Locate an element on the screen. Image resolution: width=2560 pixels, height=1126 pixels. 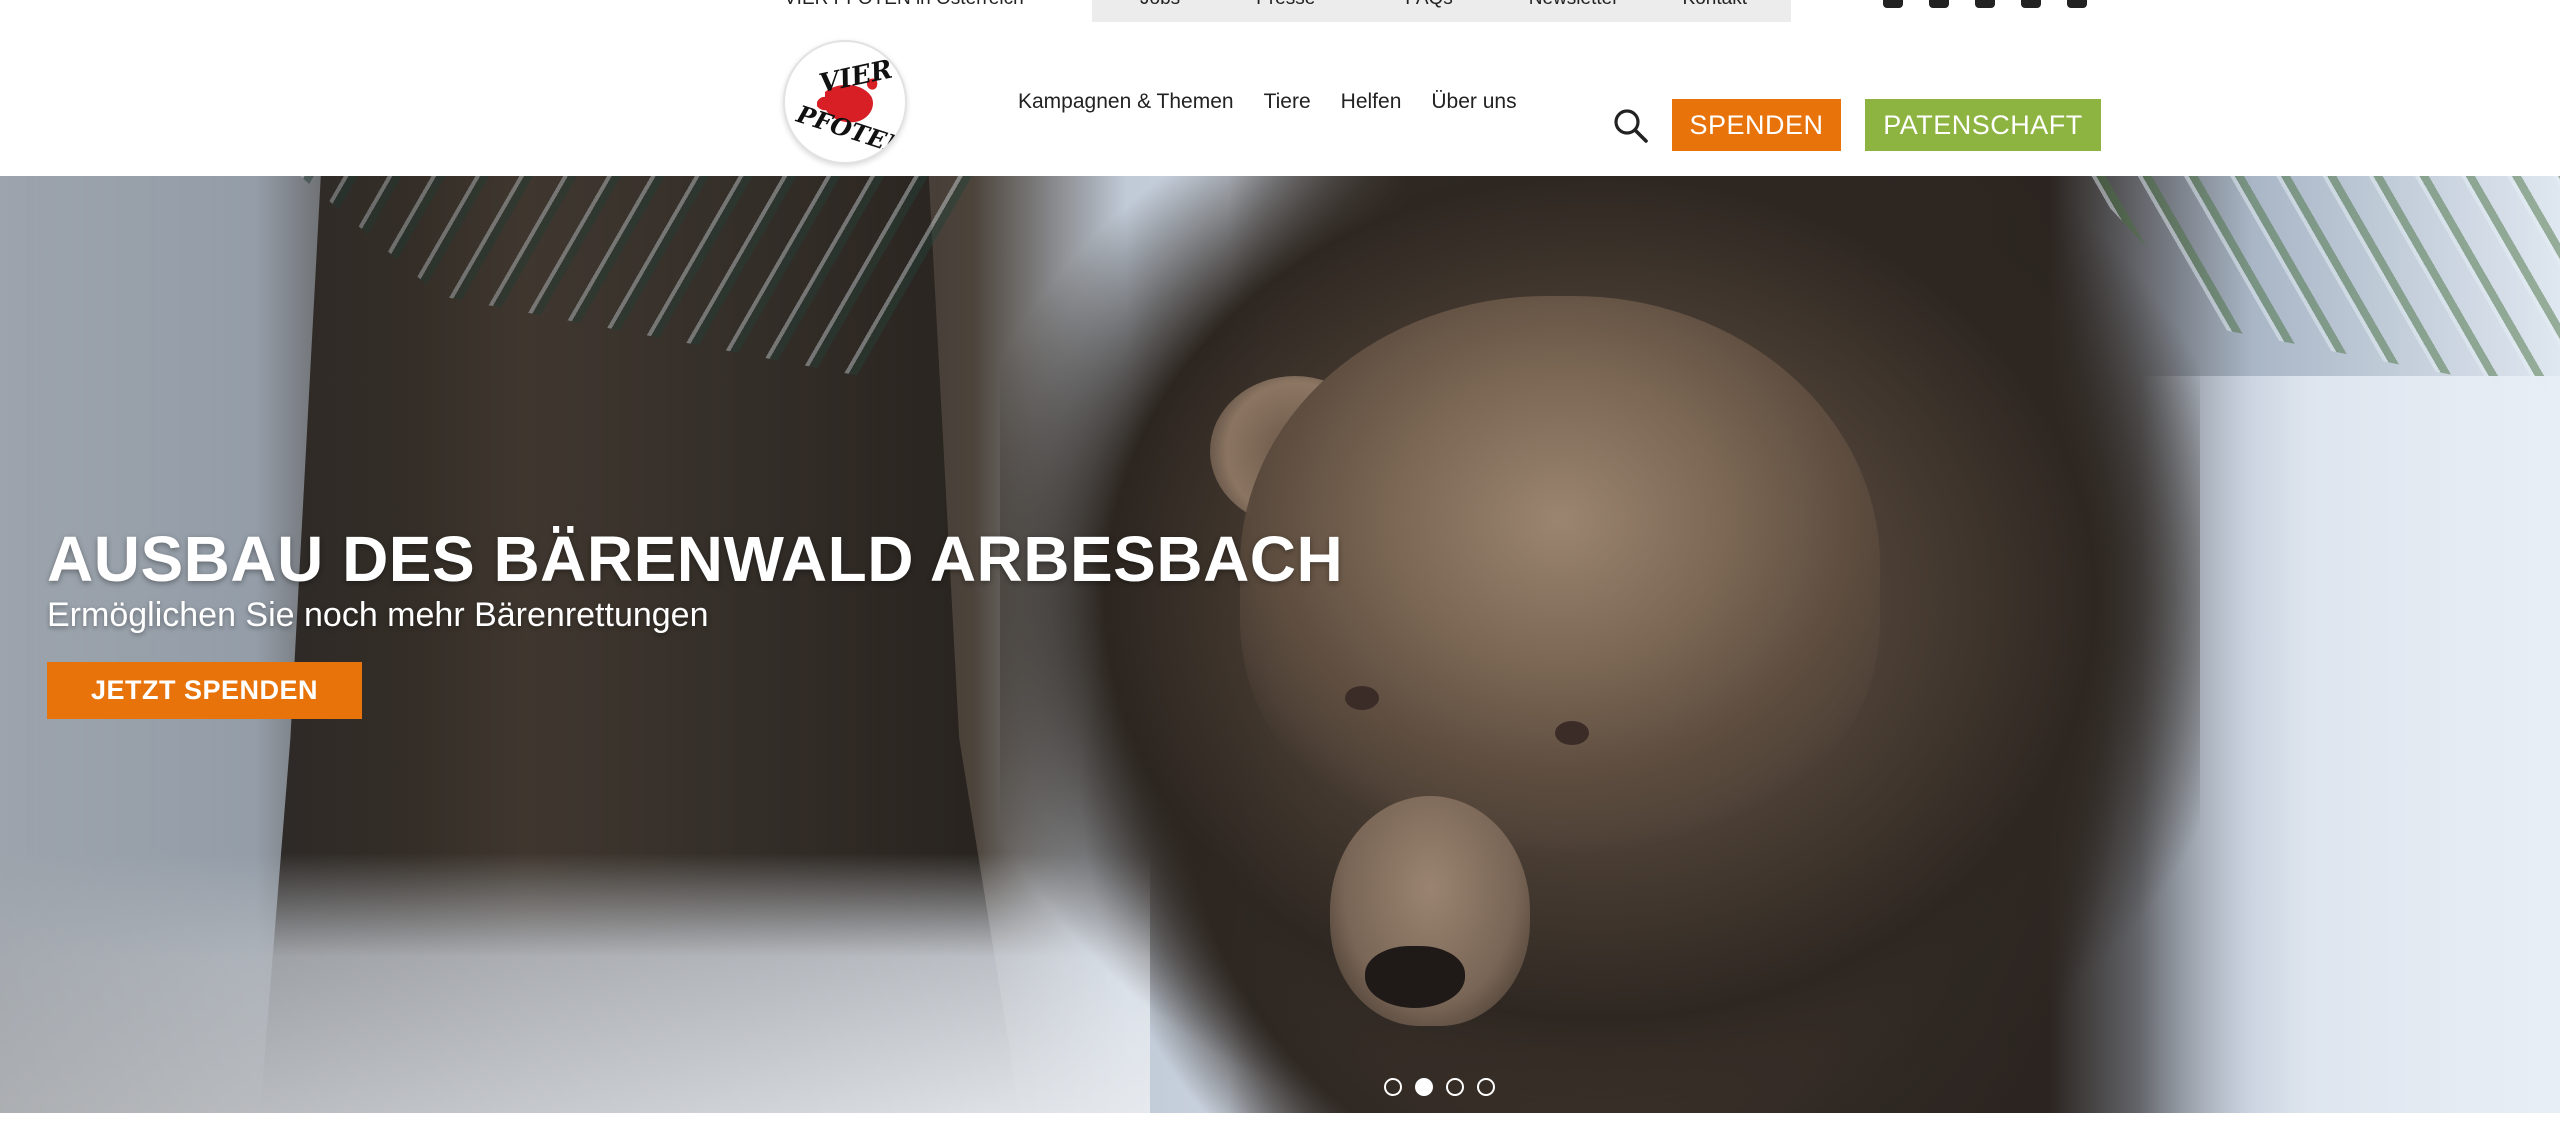
facebook-icon is located at coordinates (1939, 4).